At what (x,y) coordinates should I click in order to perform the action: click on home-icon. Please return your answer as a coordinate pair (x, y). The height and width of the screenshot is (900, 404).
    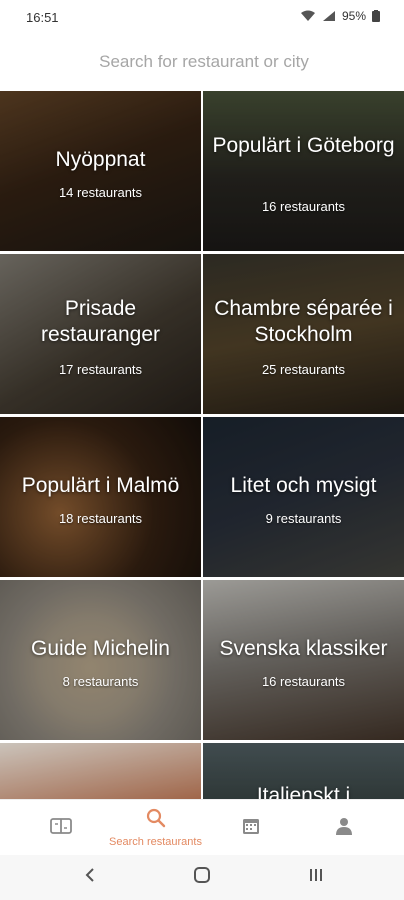
    Looking at the image, I should click on (202, 877).